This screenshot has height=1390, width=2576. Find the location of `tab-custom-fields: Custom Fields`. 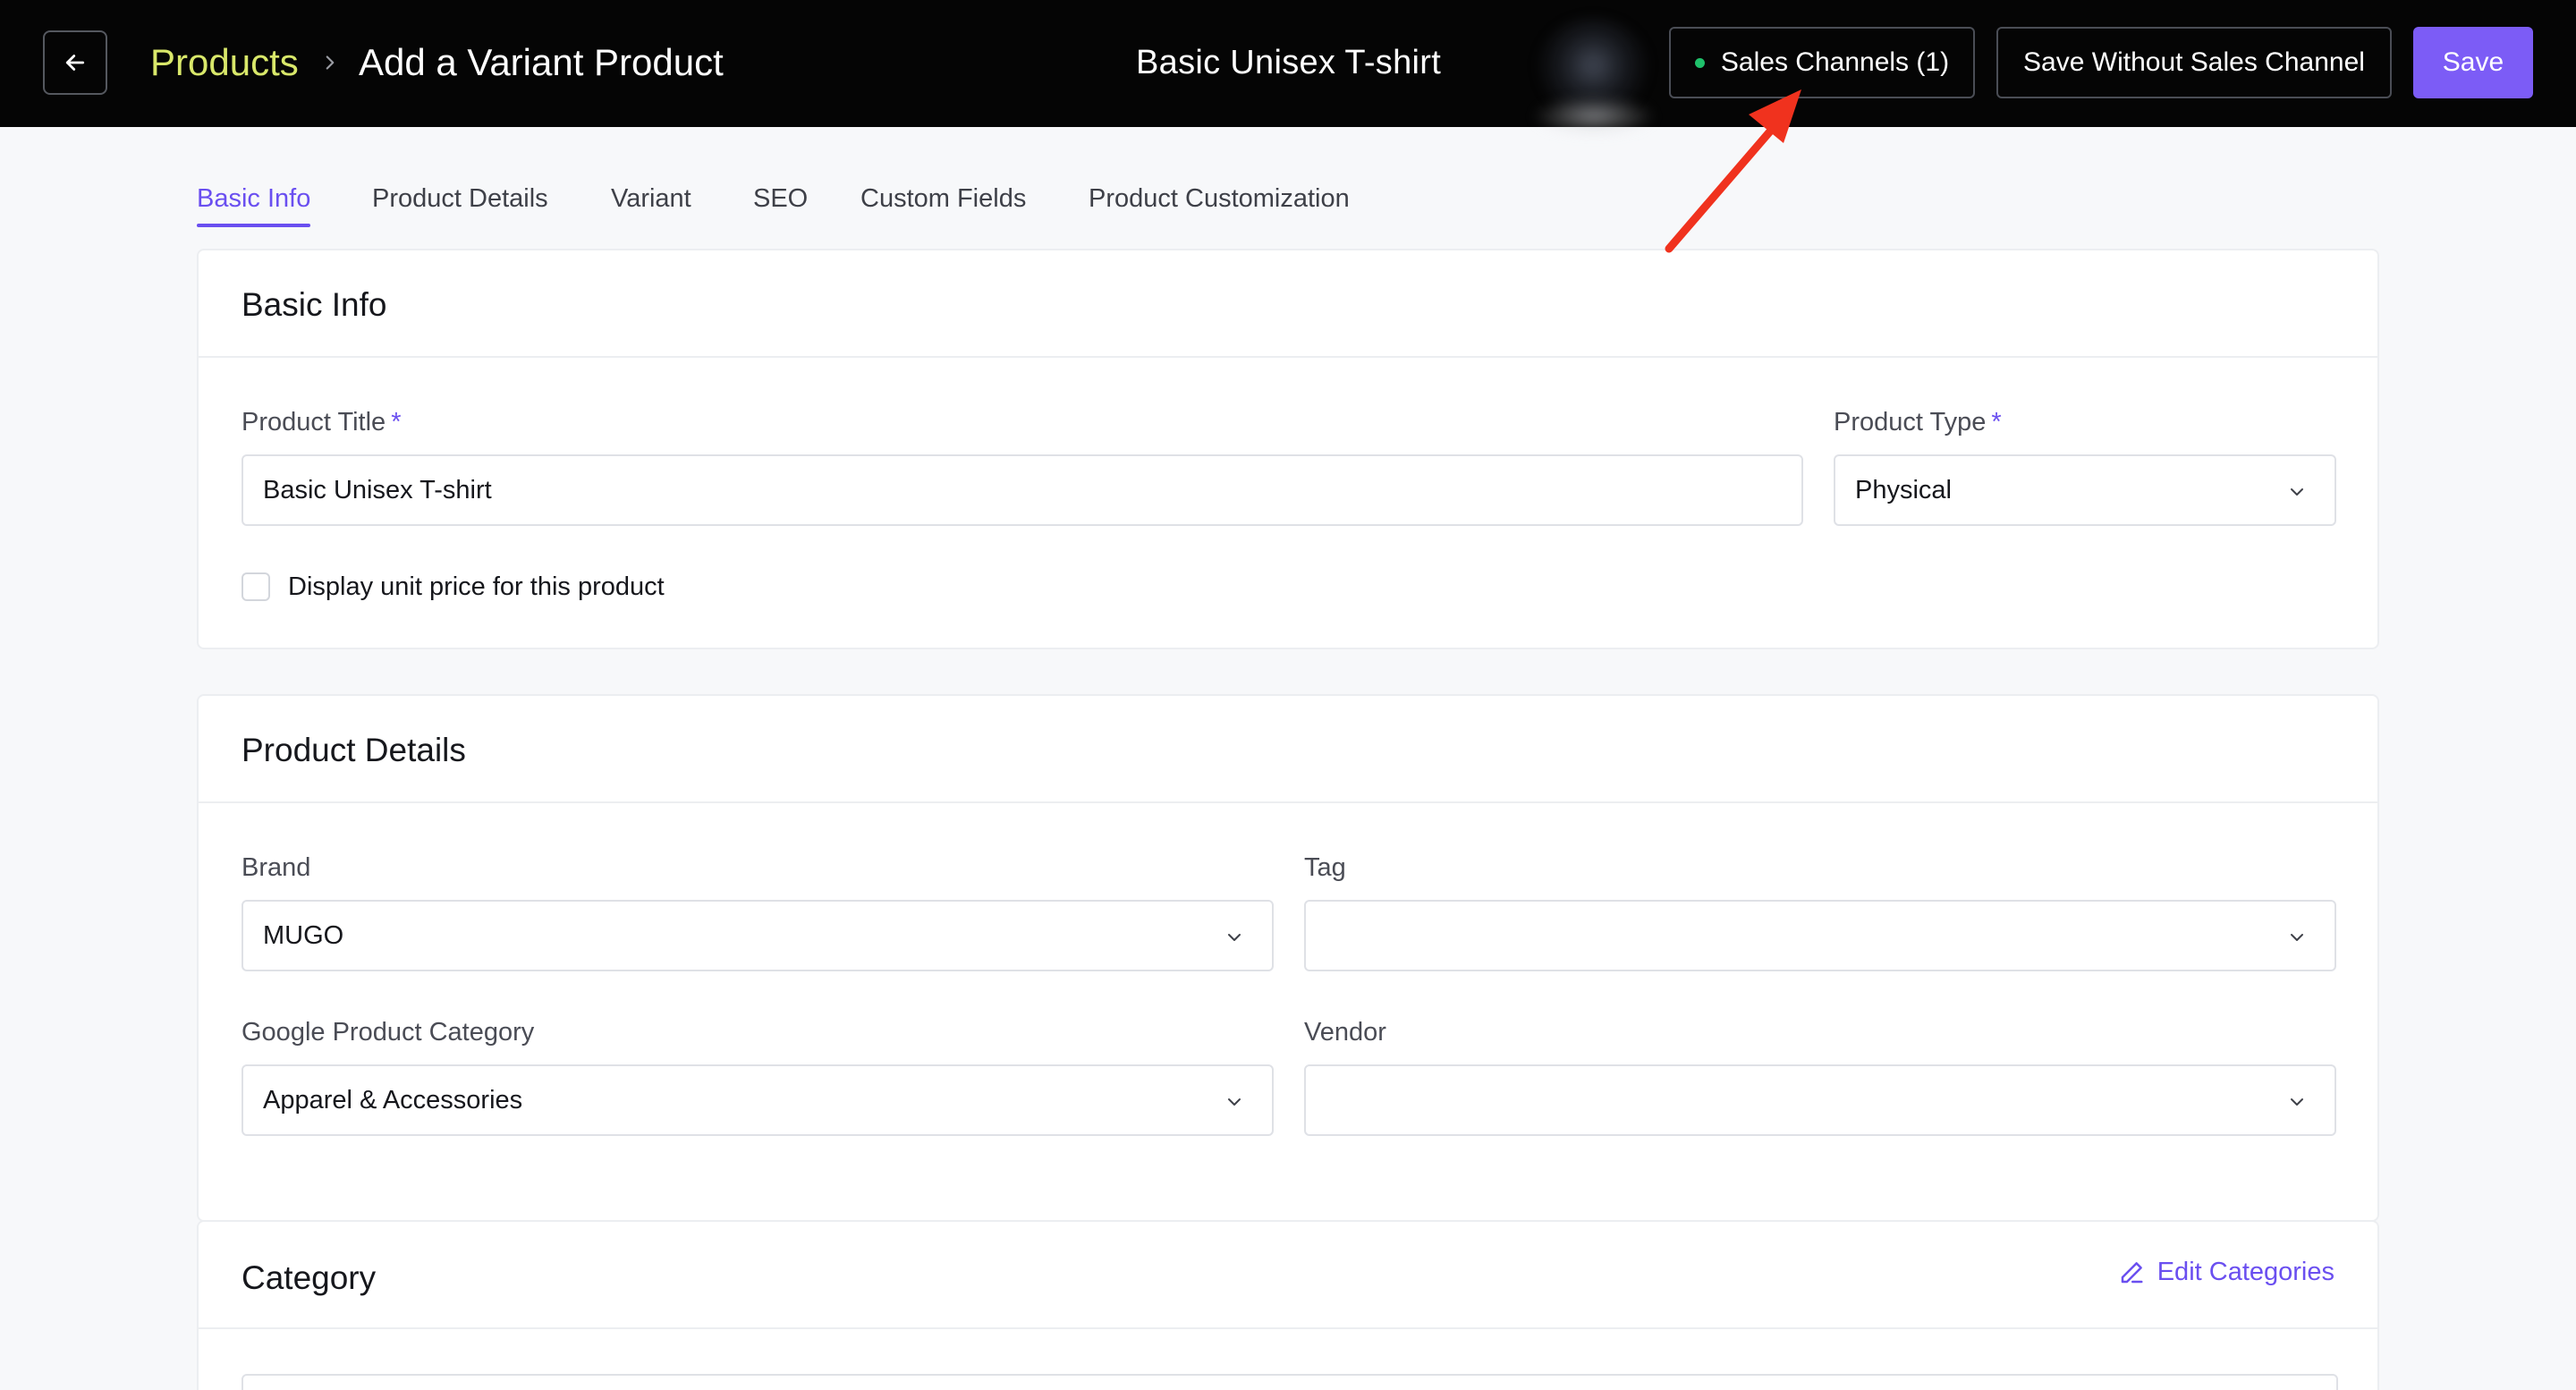

tab-custom-fields: Custom Fields is located at coordinates (943, 198).